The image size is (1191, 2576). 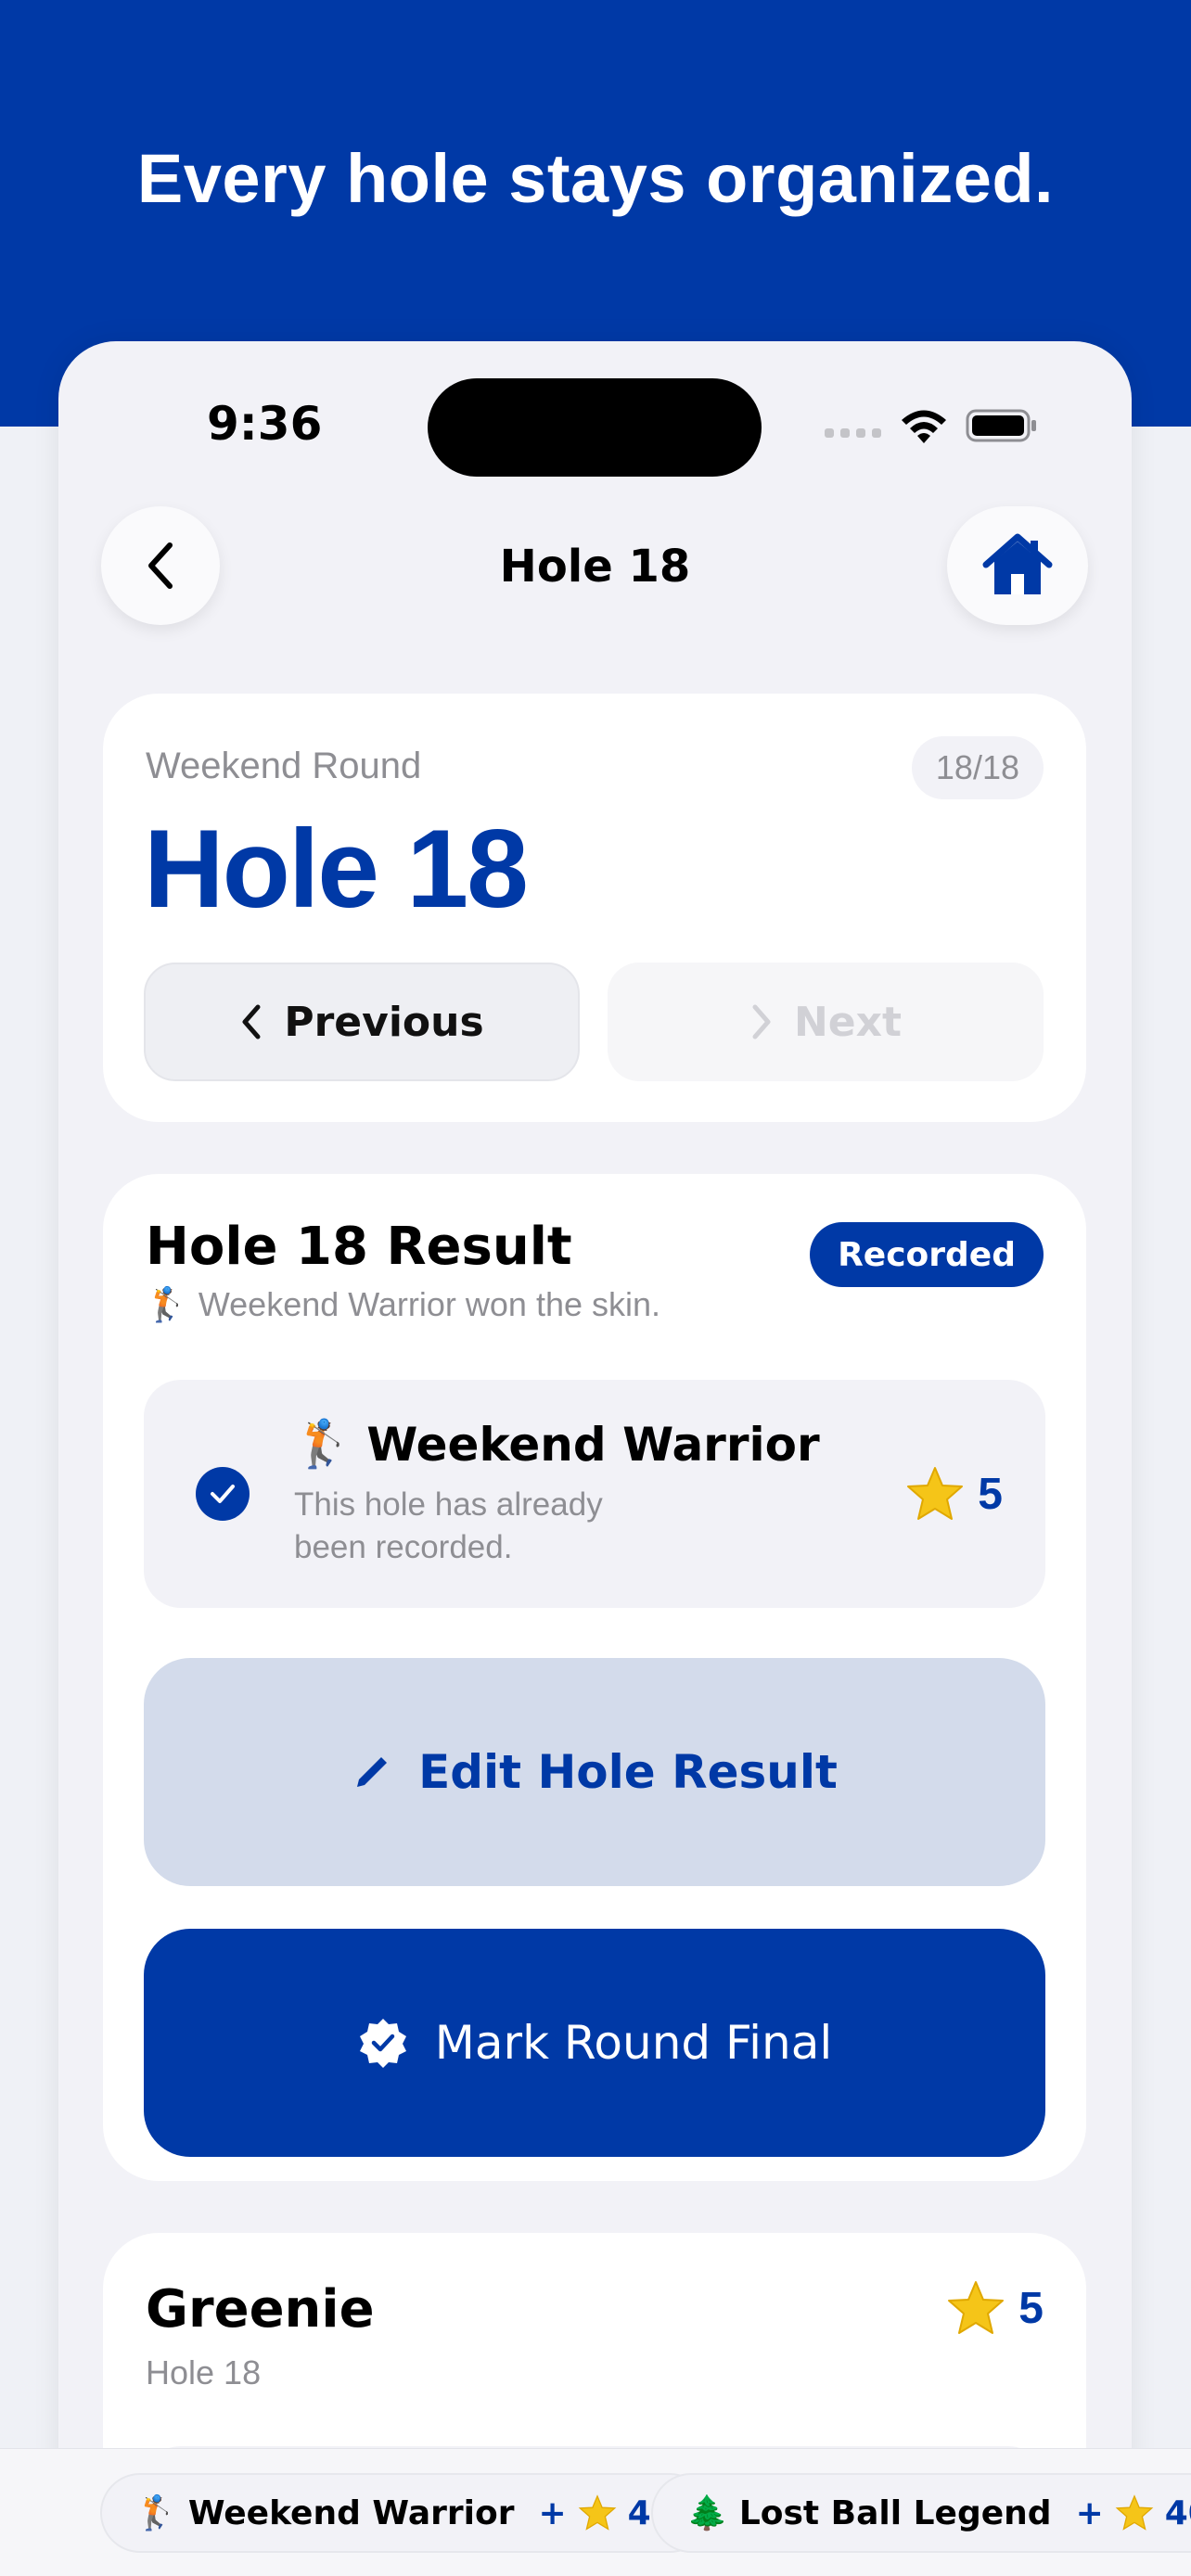 What do you see at coordinates (384, 1022) in the screenshot?
I see `previous-label: Previous` at bounding box center [384, 1022].